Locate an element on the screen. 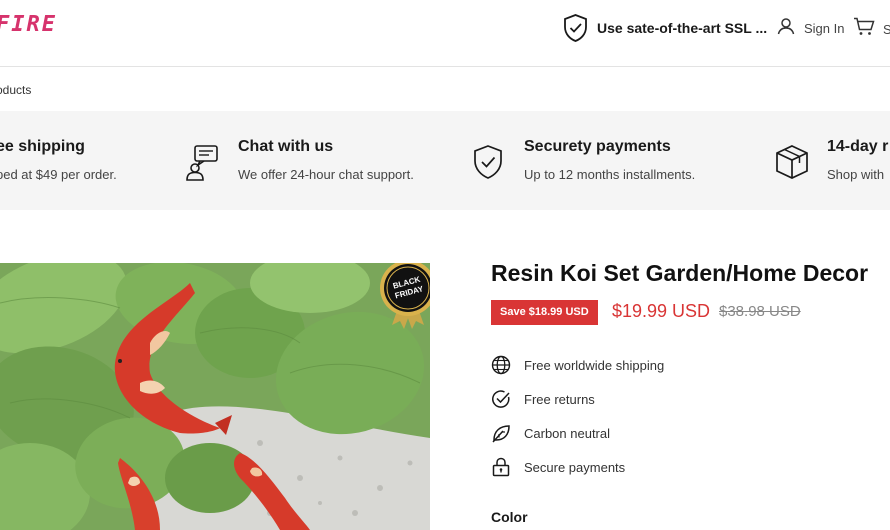 The width and height of the screenshot is (890, 530). benefit-carbon: Carbon neutral is located at coordinates (550, 433).